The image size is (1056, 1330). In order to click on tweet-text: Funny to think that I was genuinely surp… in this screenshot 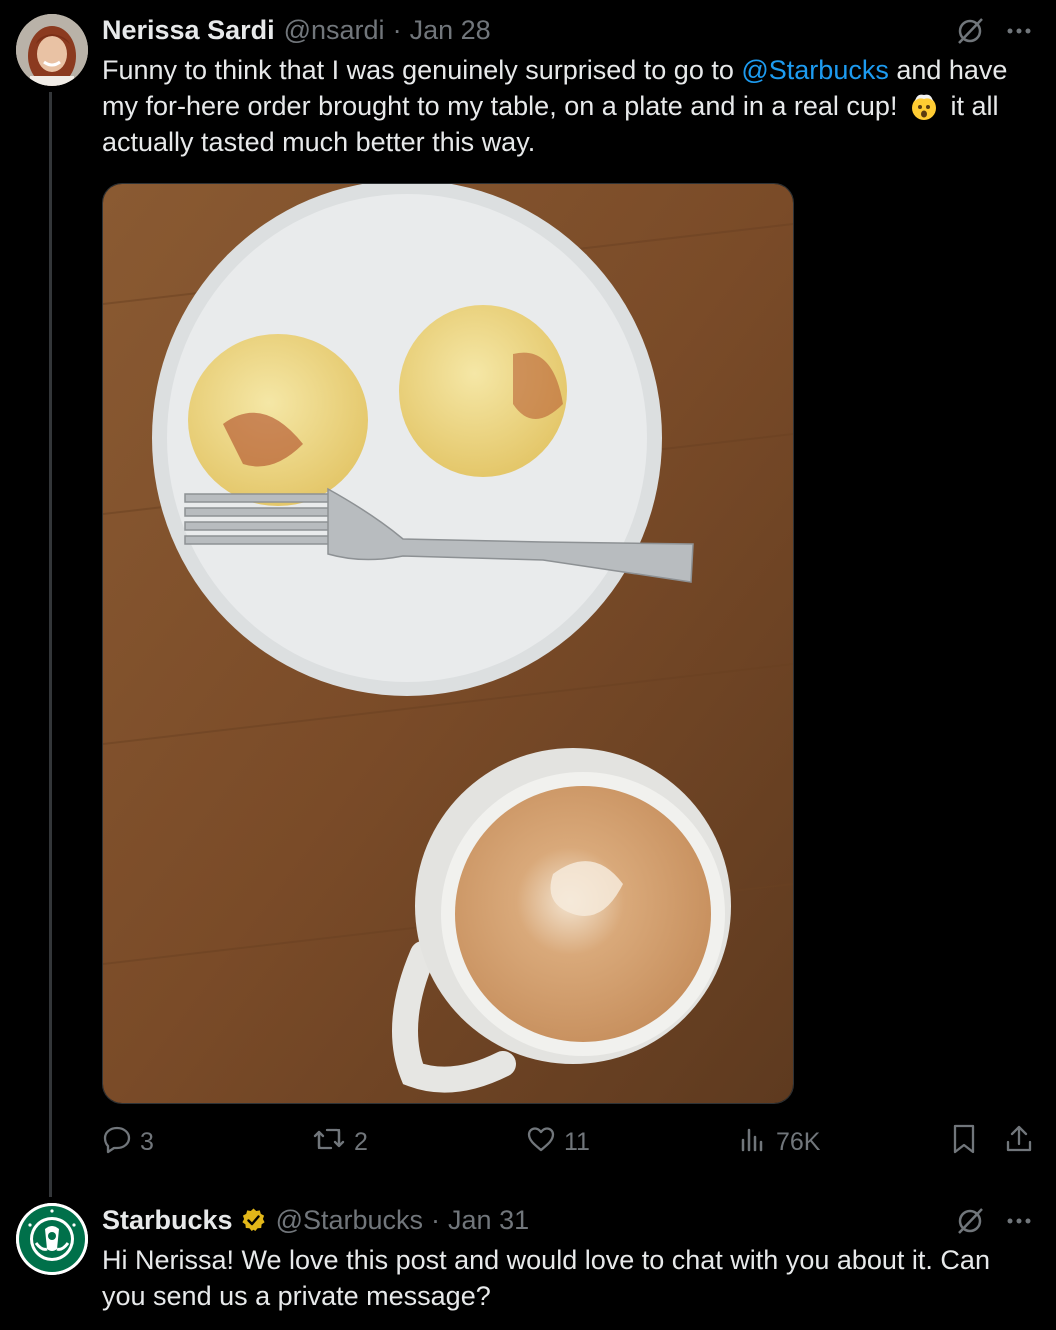, I will do `click(569, 106)`.